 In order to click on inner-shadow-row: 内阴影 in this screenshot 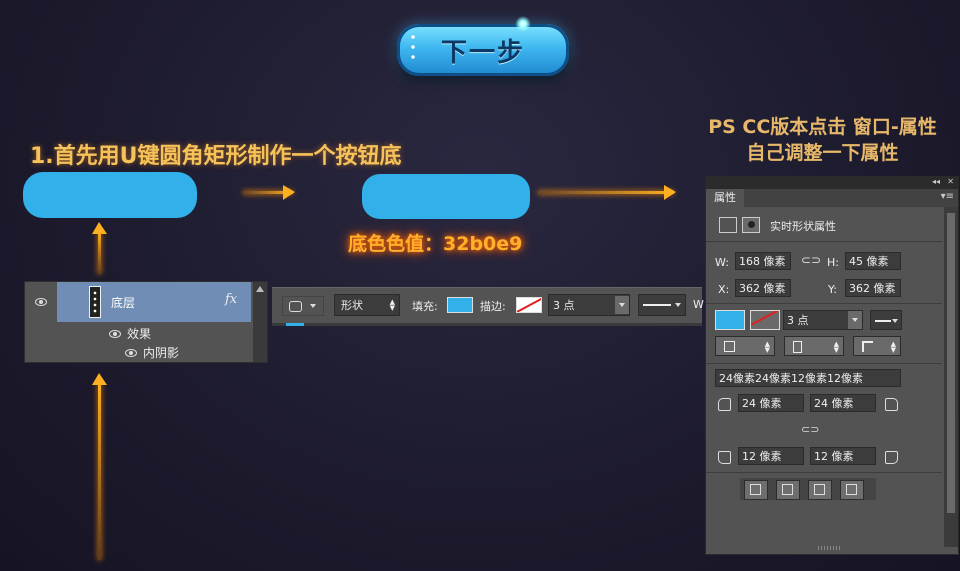, I will do `click(152, 352)`.